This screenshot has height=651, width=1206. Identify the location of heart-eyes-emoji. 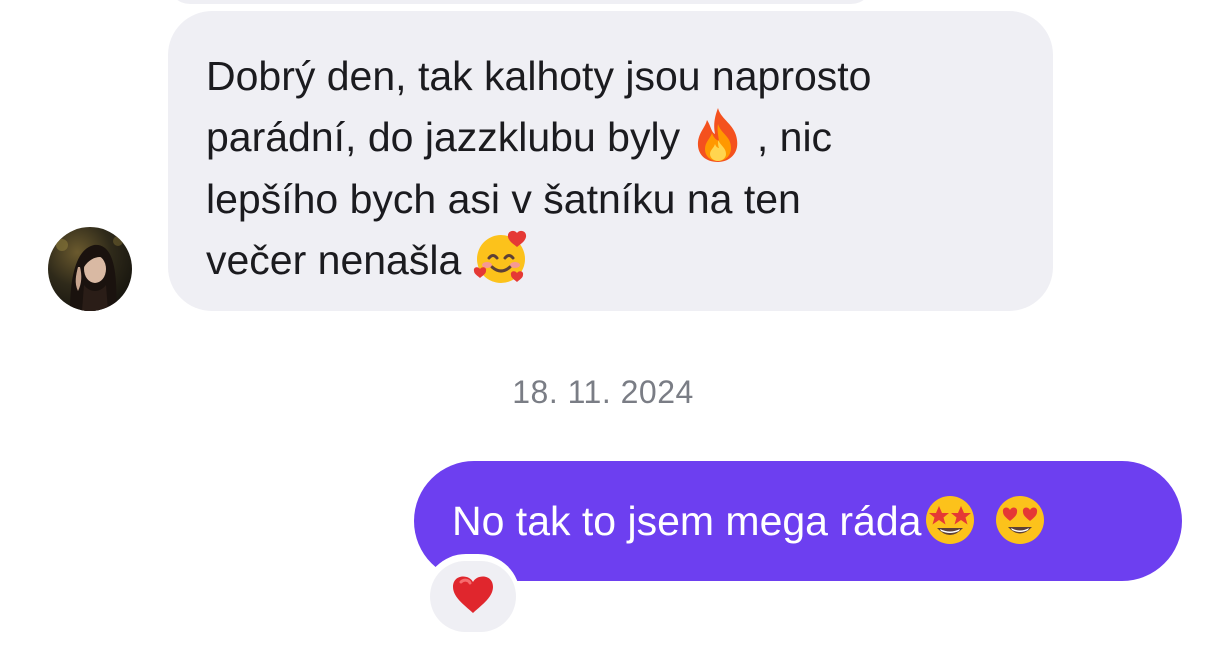
(1020, 519).